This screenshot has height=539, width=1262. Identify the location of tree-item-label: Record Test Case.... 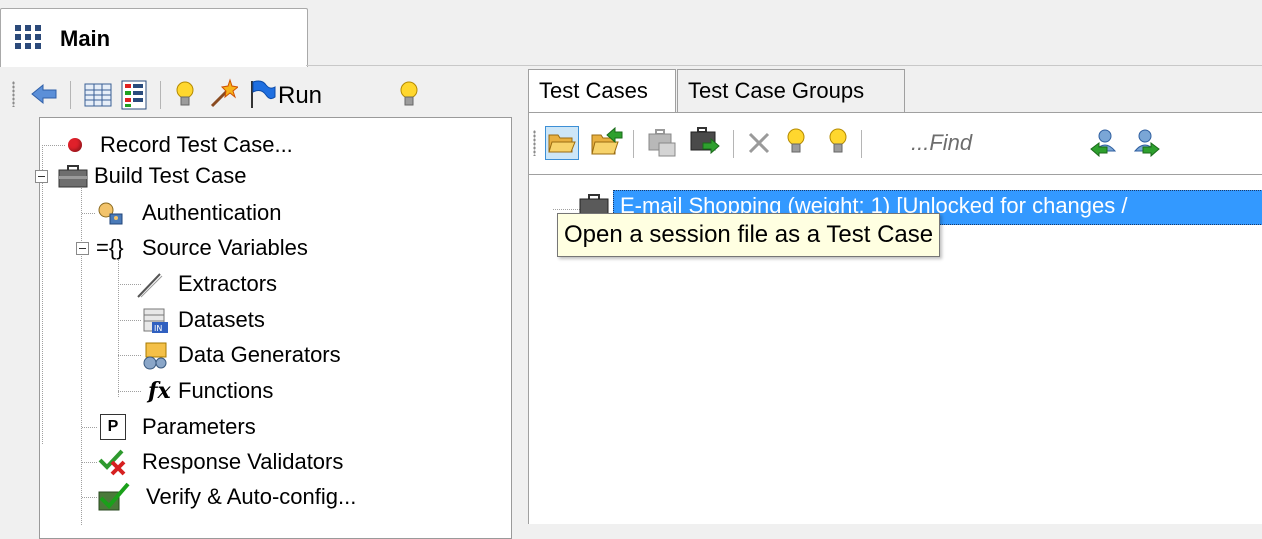
(196, 144).